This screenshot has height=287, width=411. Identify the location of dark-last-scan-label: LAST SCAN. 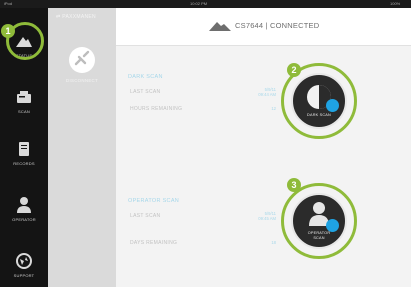
(145, 92).